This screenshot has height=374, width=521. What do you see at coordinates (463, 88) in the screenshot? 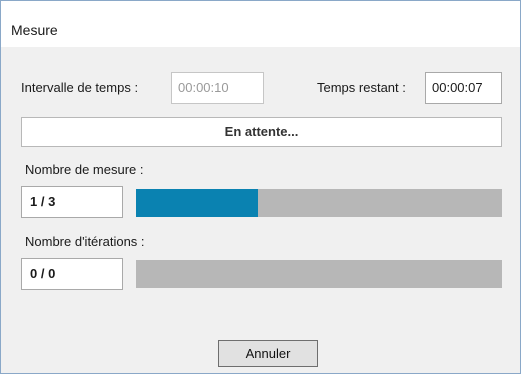
I see `remaining-time-field: 00:00:07` at bounding box center [463, 88].